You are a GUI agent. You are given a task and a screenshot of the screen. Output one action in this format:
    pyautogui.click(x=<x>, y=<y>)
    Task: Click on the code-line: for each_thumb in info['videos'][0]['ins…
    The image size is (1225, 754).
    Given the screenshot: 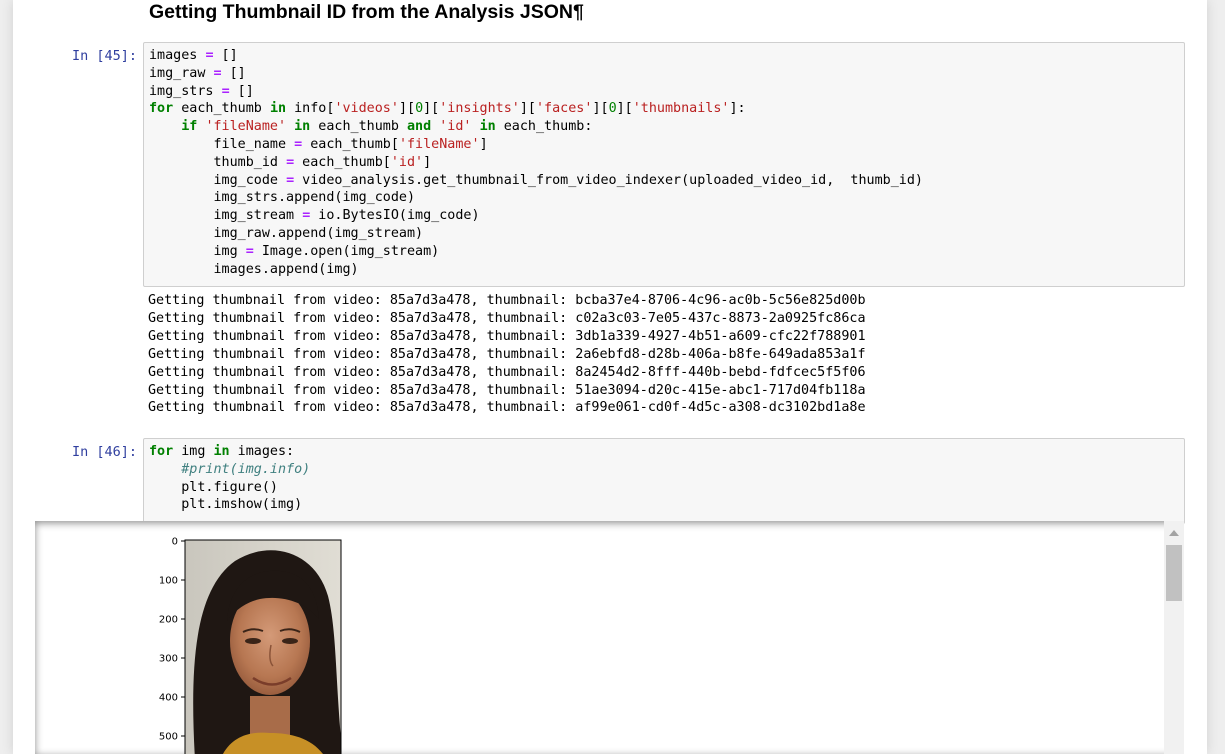 What is the action you would take?
    pyautogui.click(x=447, y=109)
    